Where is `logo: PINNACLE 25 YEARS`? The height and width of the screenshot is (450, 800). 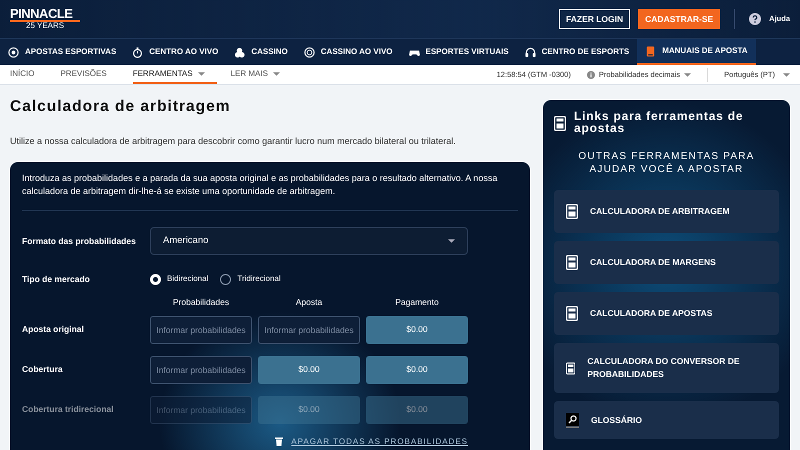 logo: PINNACLE 25 YEARS is located at coordinates (45, 19).